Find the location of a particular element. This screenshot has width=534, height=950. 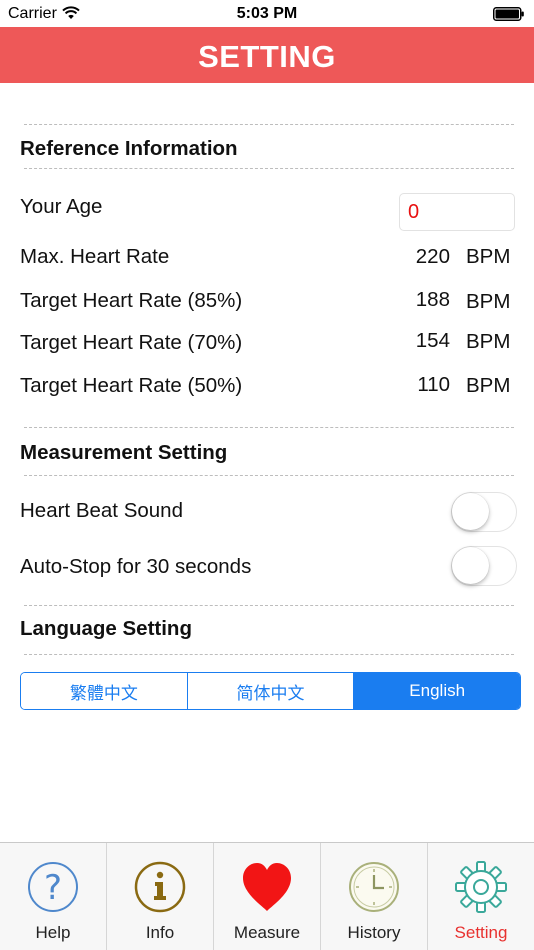

tab-info: Info is located at coordinates (160, 896).